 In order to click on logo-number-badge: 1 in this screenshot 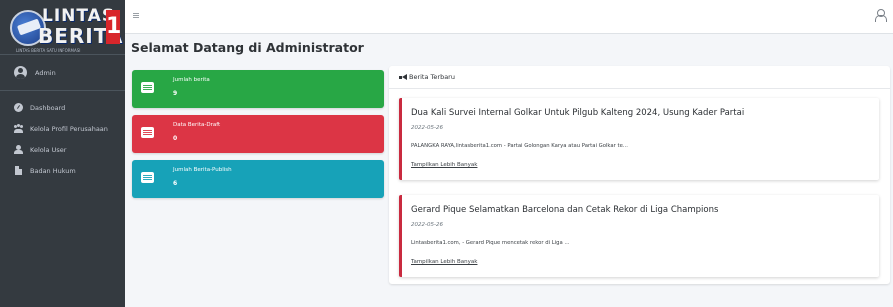, I will do `click(113, 27)`.